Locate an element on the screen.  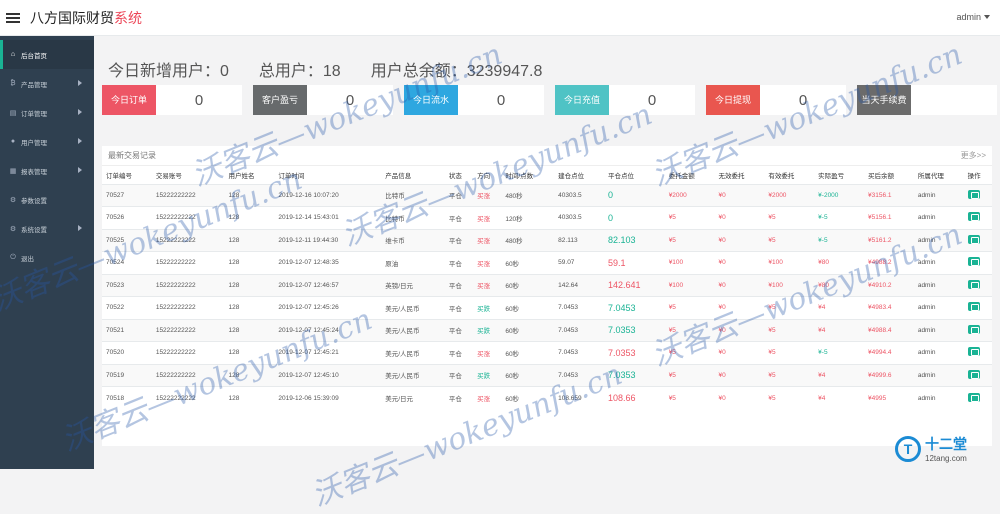
logout-icon: ⏻ is located at coordinates (13, 257).